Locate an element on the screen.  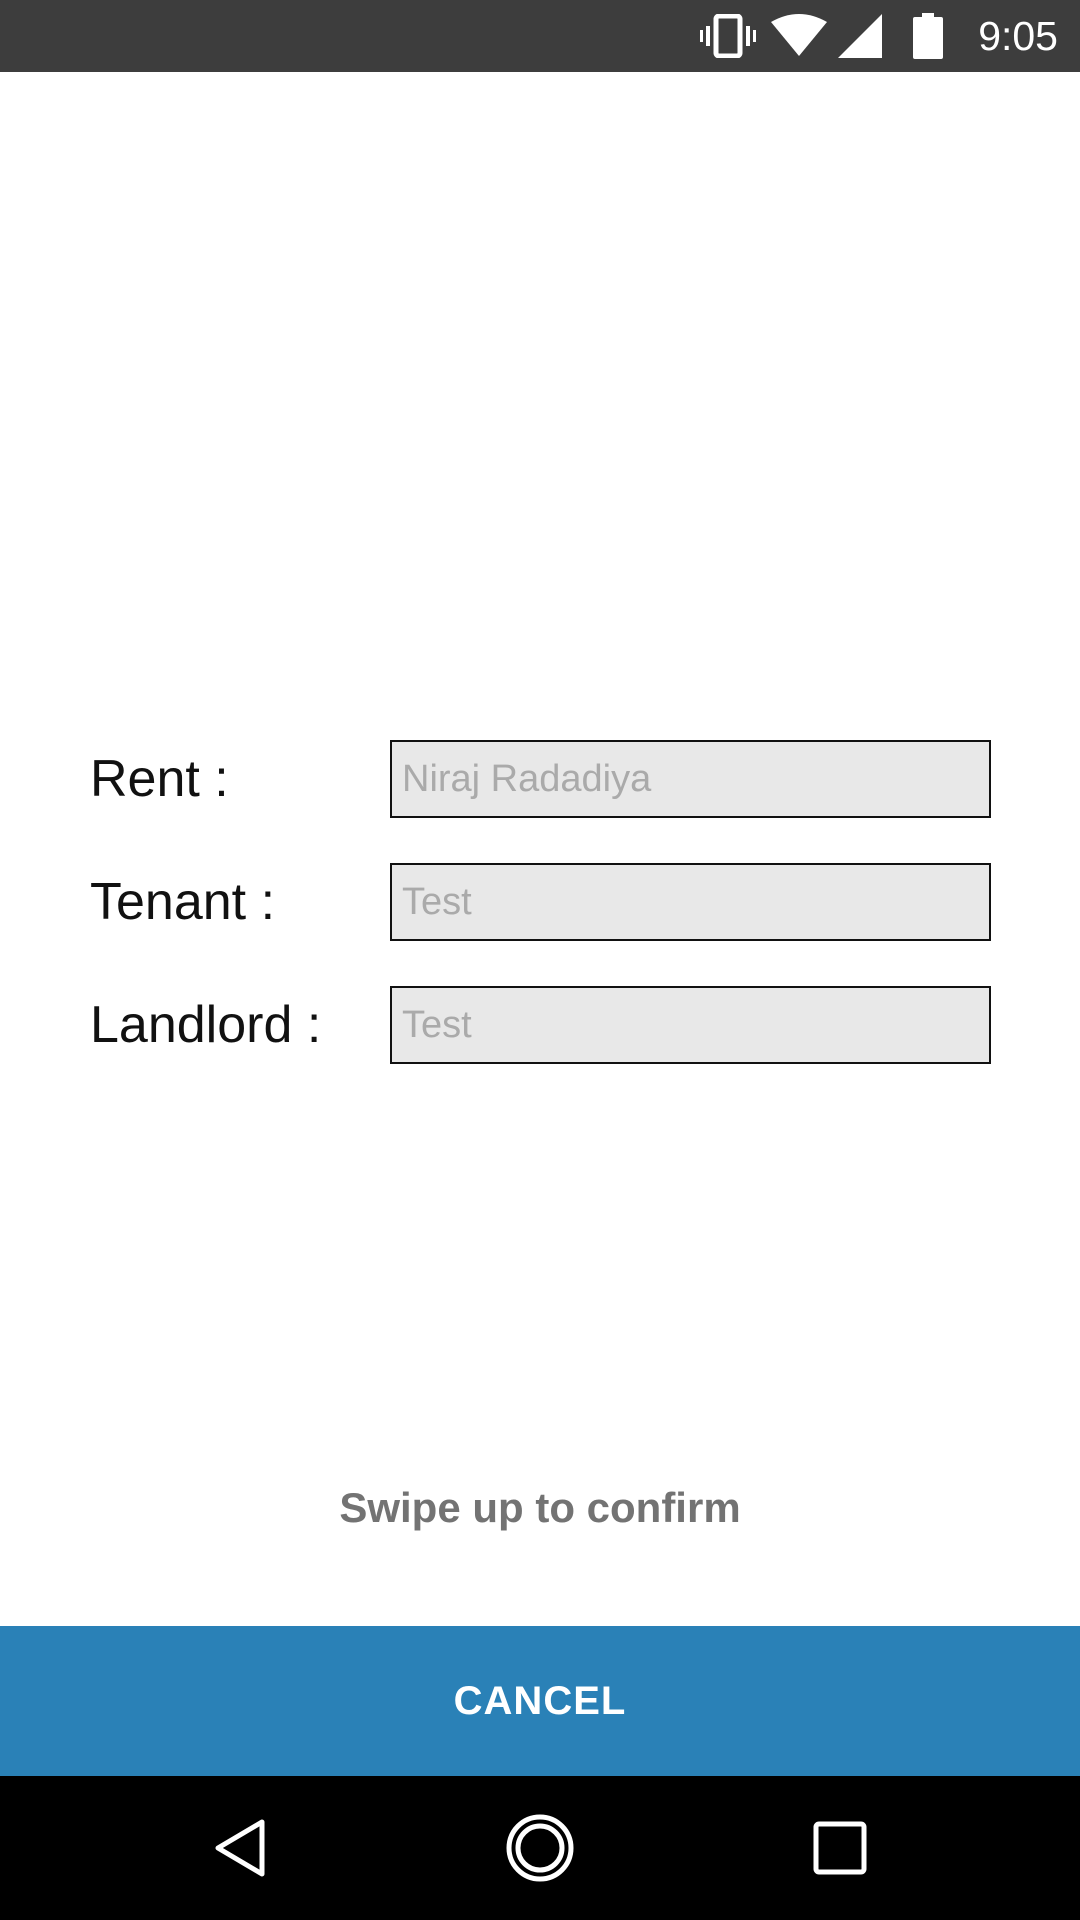
cancel-button: CANCEL is located at coordinates (540, 1701).